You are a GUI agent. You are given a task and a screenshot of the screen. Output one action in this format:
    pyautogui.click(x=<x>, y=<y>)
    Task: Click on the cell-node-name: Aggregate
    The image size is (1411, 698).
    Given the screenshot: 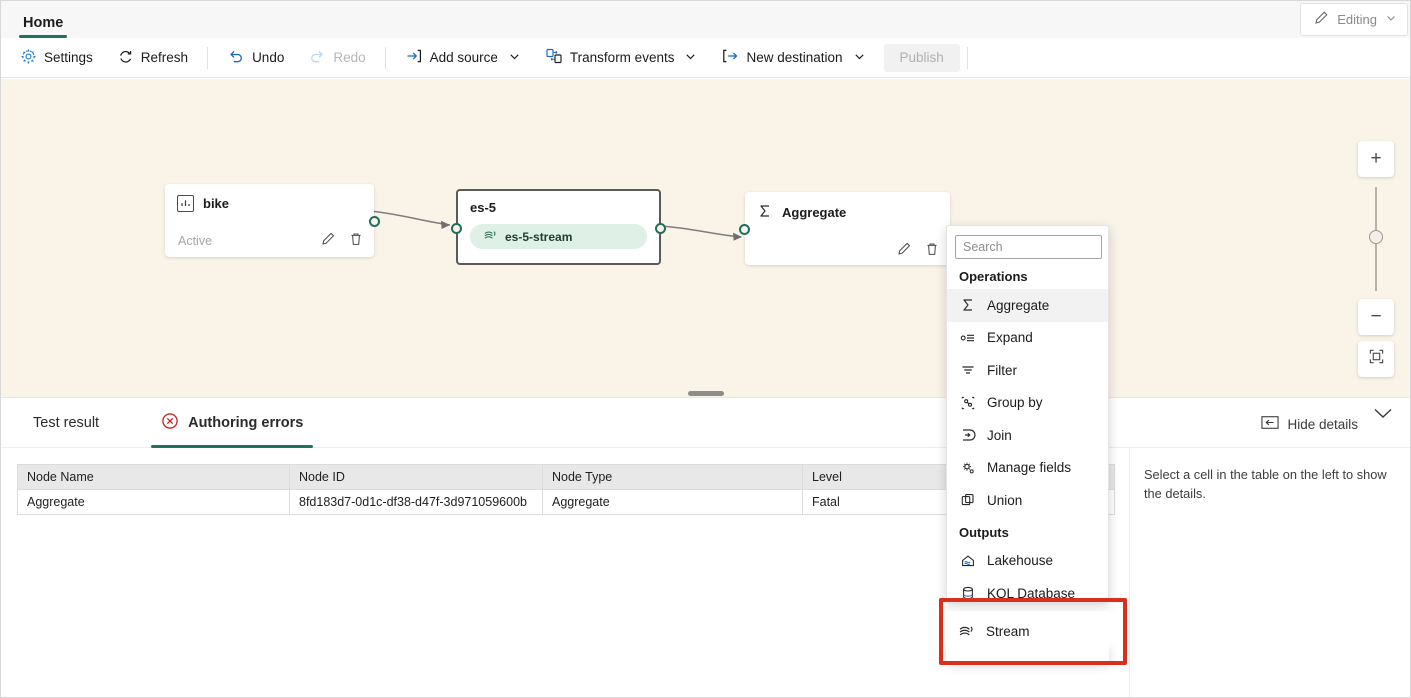 What is the action you would take?
    pyautogui.click(x=153, y=502)
    